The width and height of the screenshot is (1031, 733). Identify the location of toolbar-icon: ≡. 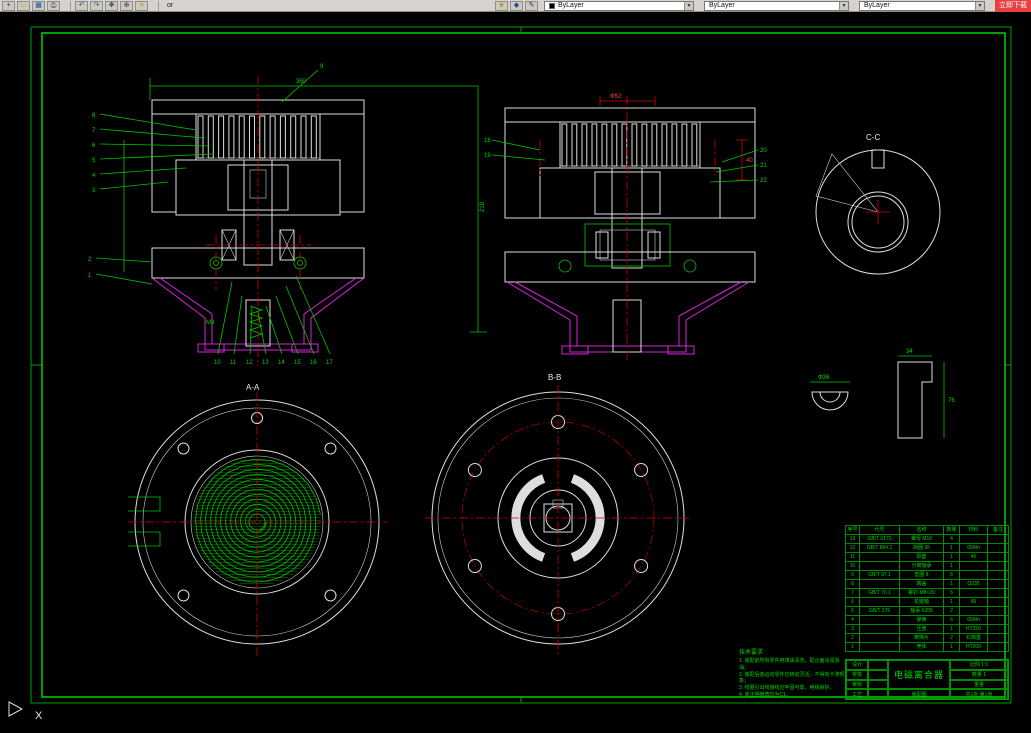
(141, 5).